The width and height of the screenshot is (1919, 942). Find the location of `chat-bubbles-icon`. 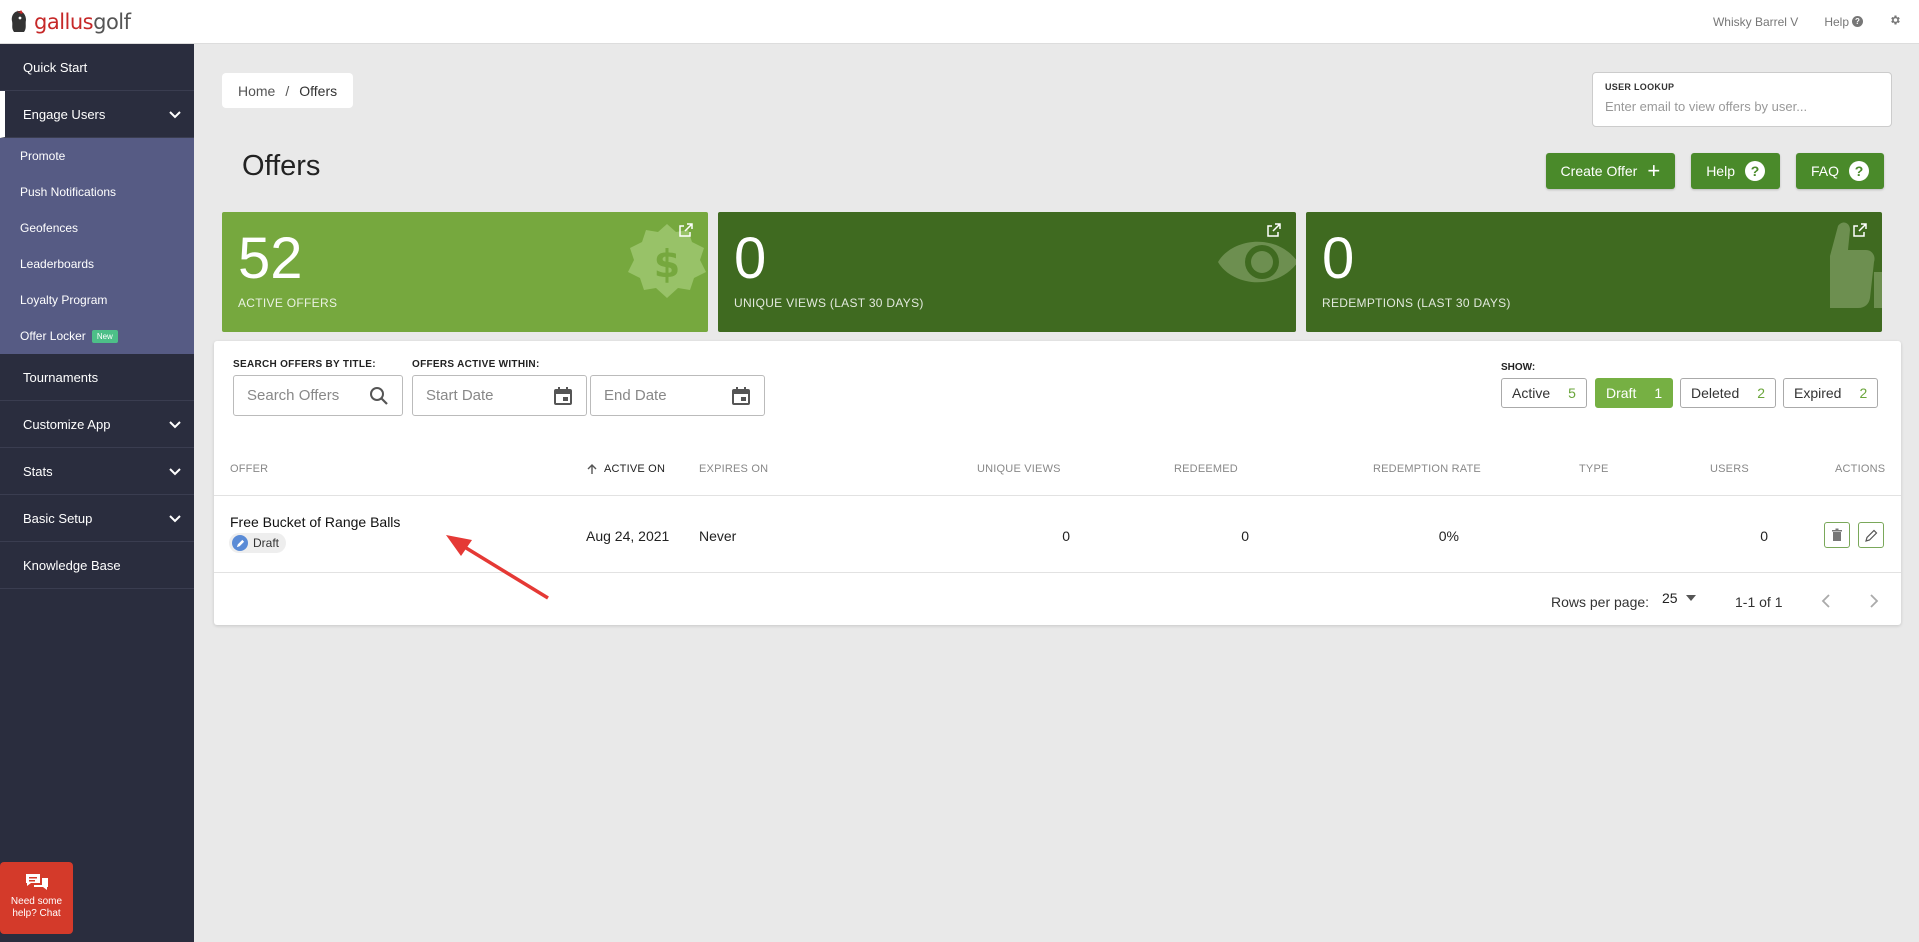

chat-bubbles-icon is located at coordinates (36, 882).